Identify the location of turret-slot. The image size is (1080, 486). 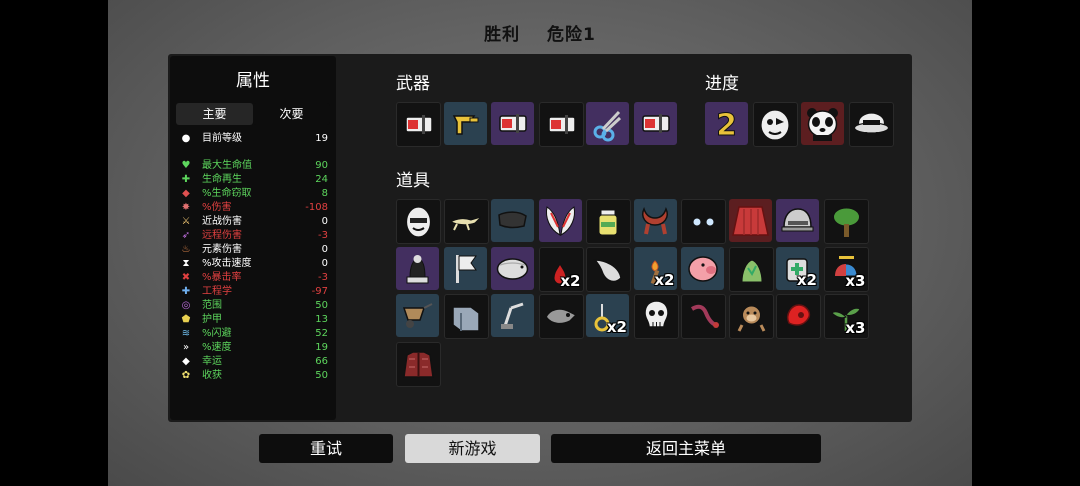
(512, 315).